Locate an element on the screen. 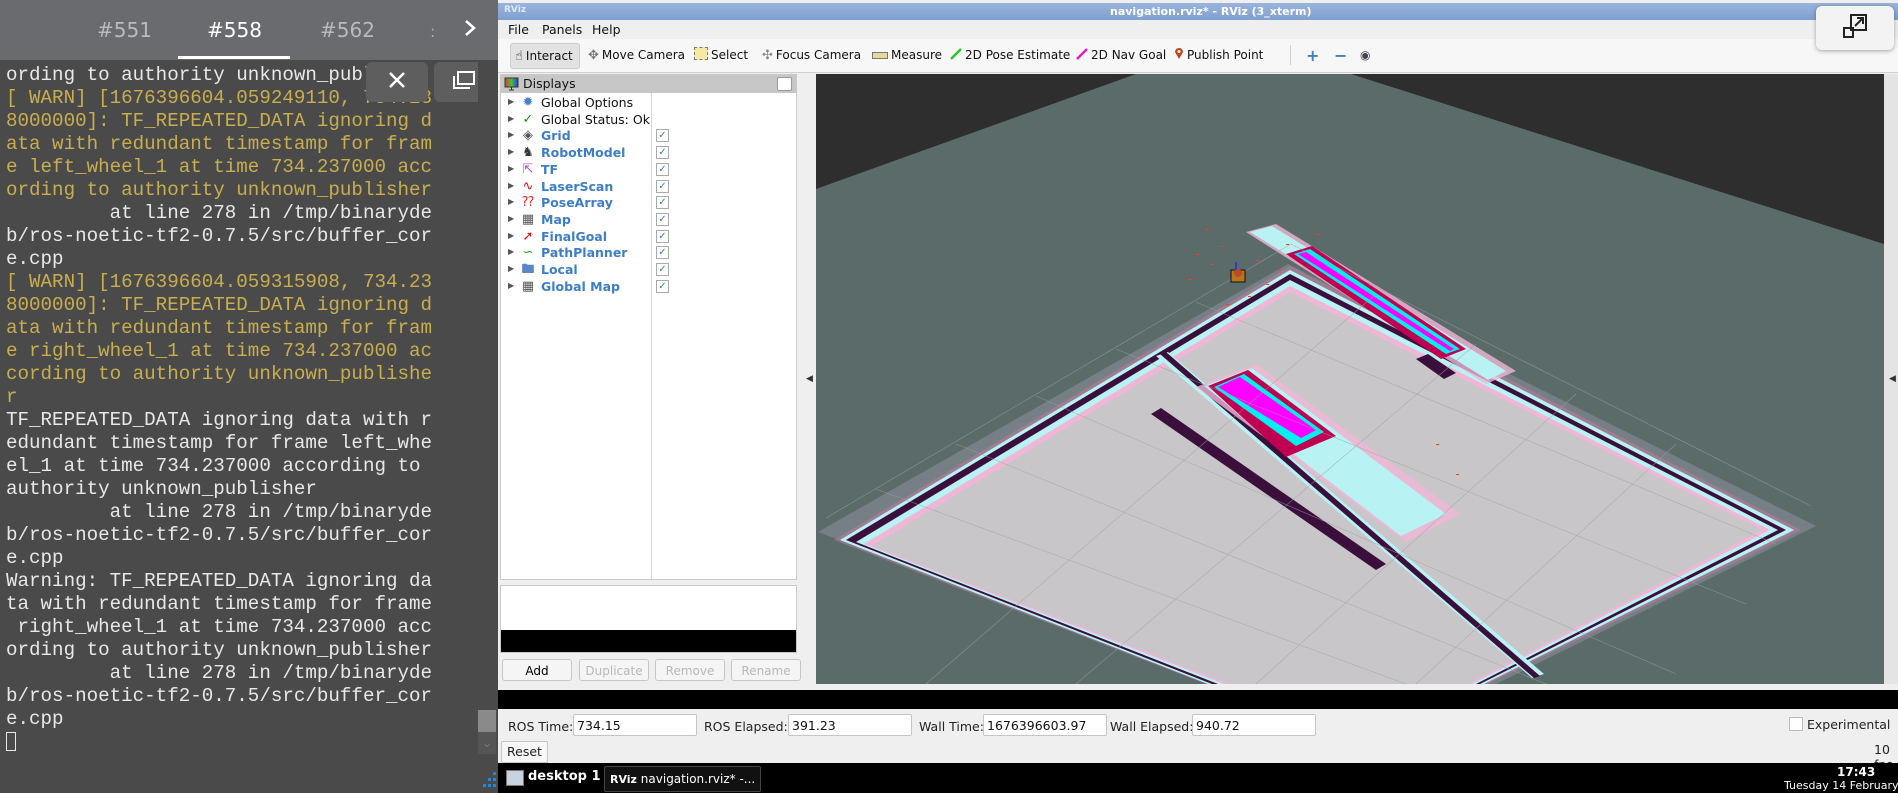 Image resolution: width=1898 pixels, height=793 pixels. display-item-pathplanner: ▶ ∽ PathPlanner ✓ is located at coordinates (648, 253).